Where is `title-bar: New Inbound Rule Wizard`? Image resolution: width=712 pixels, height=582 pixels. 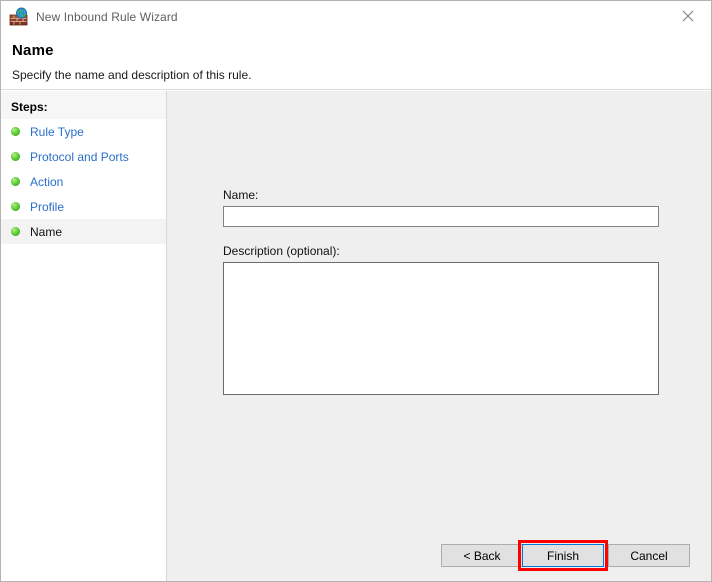
title-bar: New Inbound Rule Wizard is located at coordinates (356, 16).